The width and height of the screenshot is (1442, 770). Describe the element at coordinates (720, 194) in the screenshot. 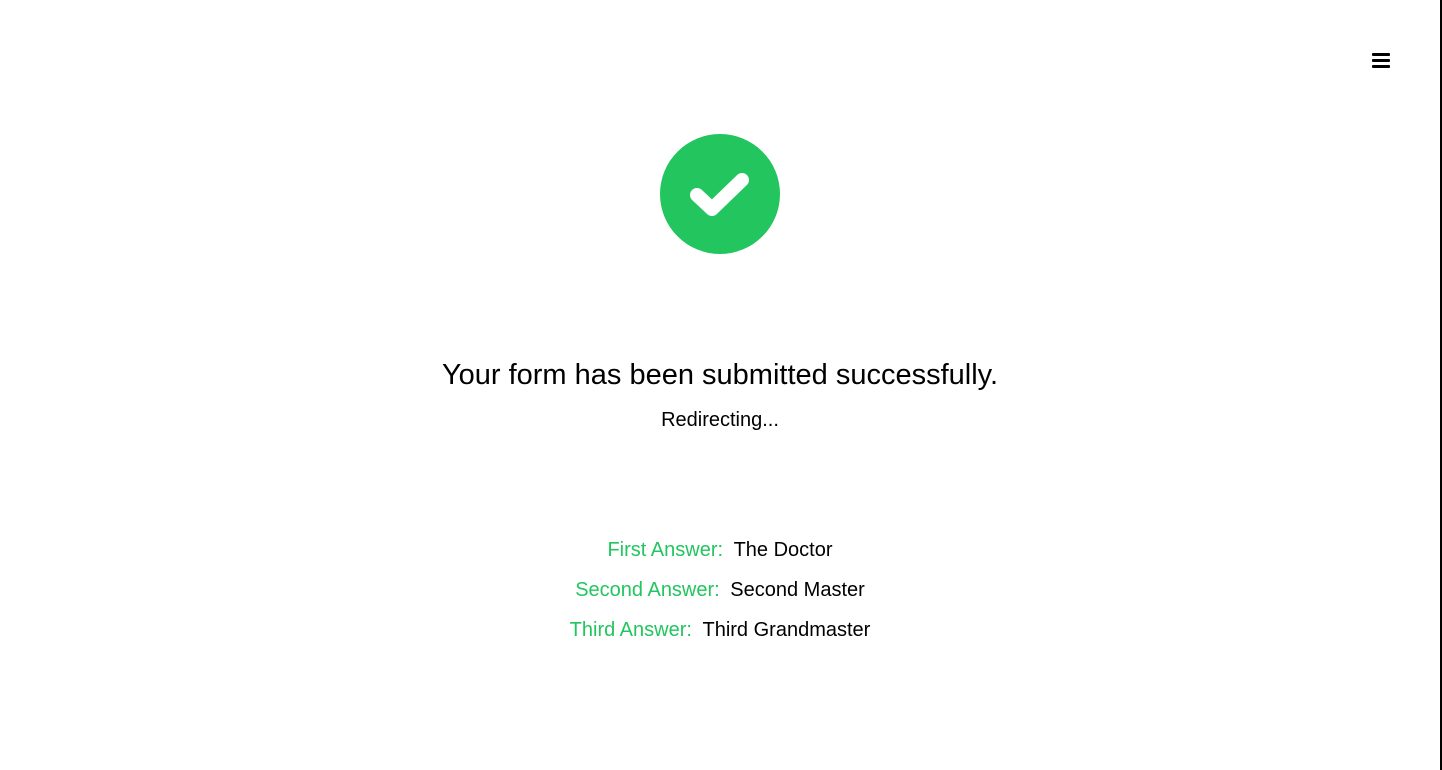

I see `check-circle-icon` at that location.